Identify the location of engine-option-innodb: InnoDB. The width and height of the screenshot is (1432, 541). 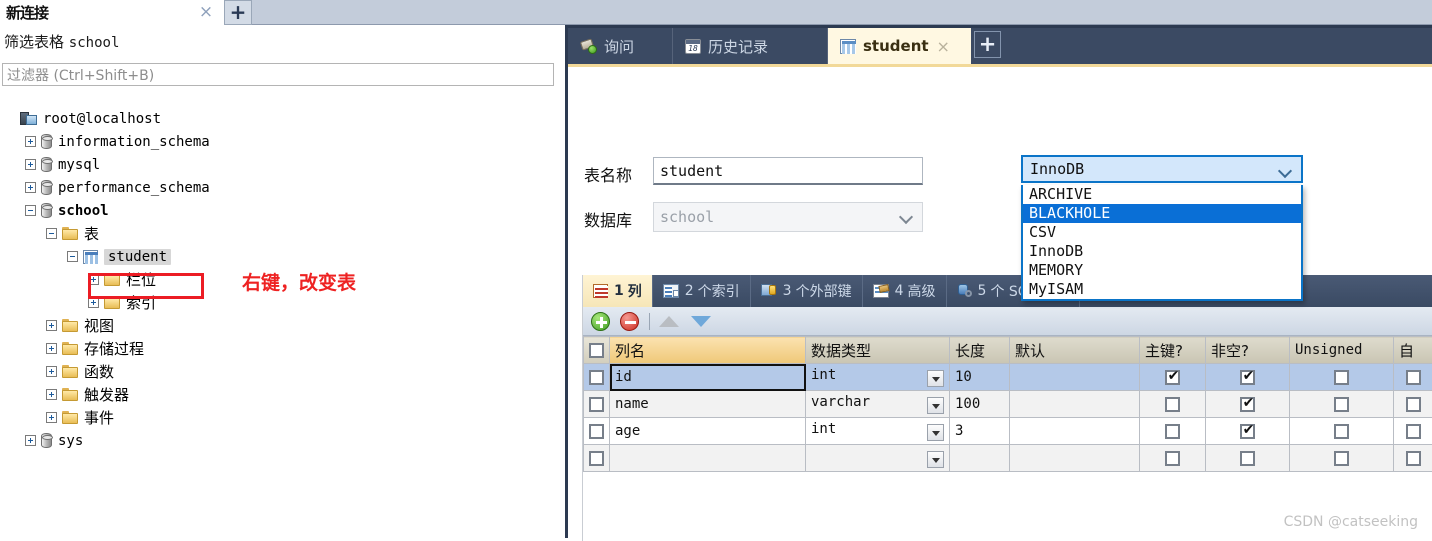
(1162, 251).